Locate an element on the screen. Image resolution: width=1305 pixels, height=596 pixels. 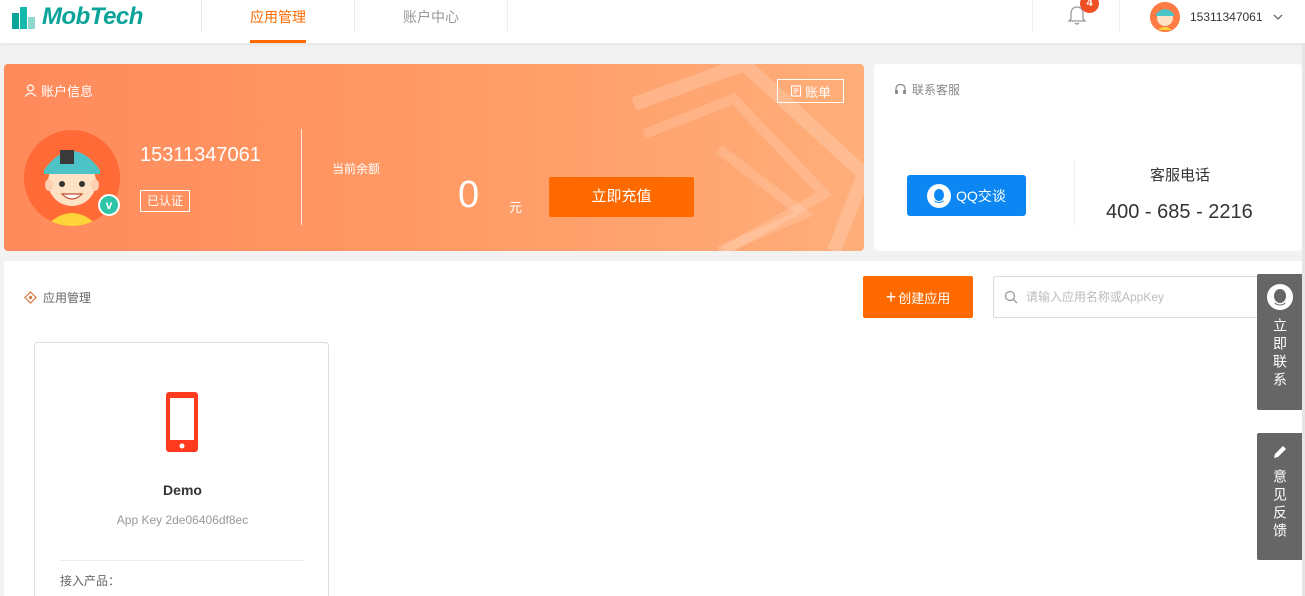
verified-badge-icon: v is located at coordinates (109, 205).